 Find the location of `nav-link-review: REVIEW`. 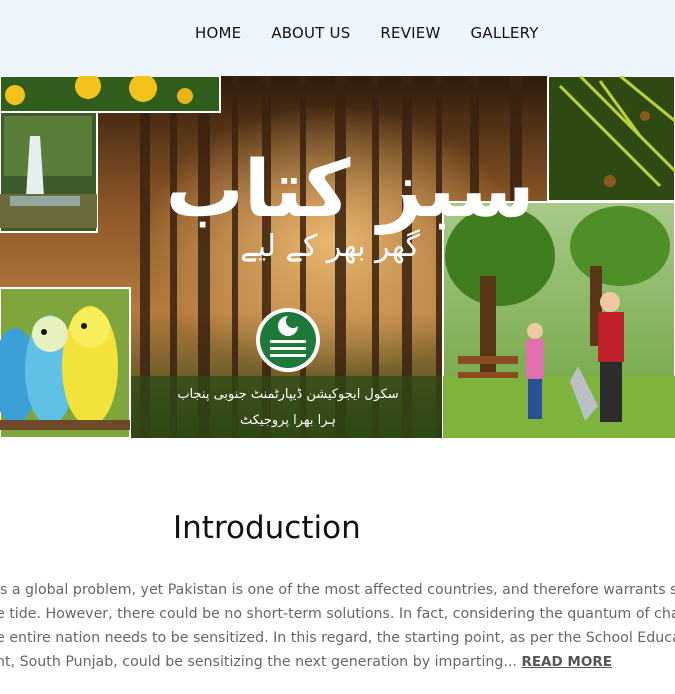

nav-link-review: REVIEW is located at coordinates (410, 33).